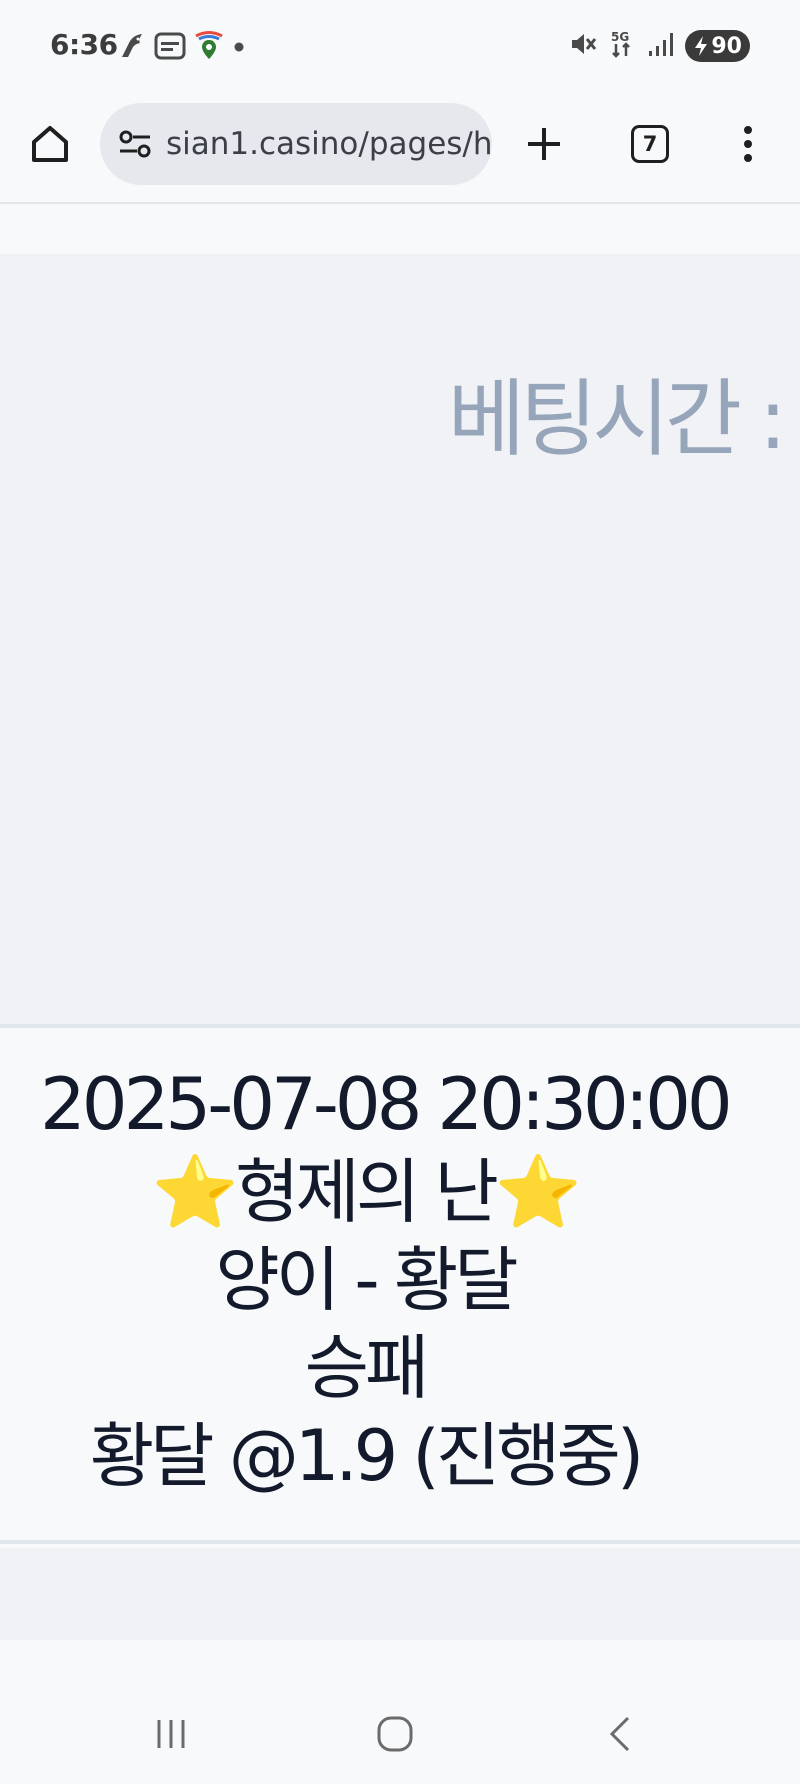  I want to click on news-app-icon, so click(170, 48).